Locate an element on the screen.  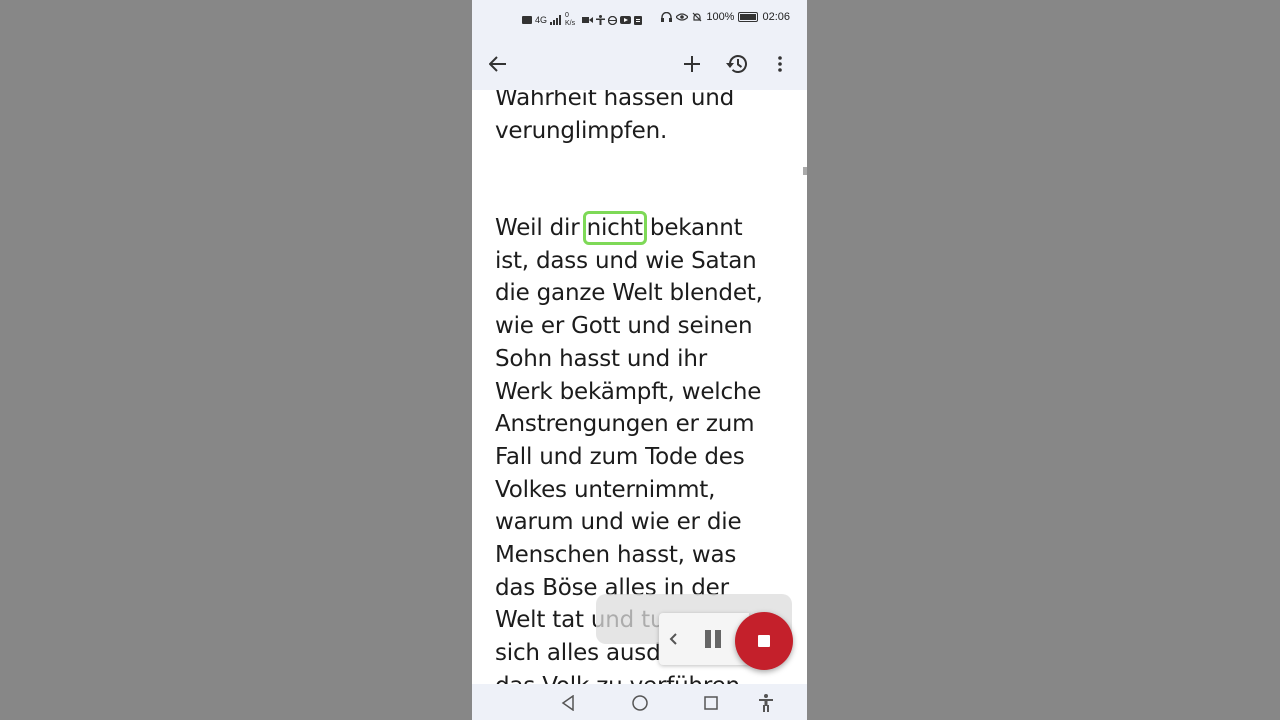
text-line: ist, dass und wie Satan is located at coordinates (626, 260).